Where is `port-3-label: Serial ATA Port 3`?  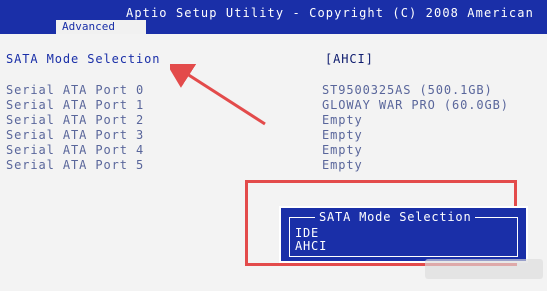
port-3-label: Serial ATA Port 3 is located at coordinates (75, 135).